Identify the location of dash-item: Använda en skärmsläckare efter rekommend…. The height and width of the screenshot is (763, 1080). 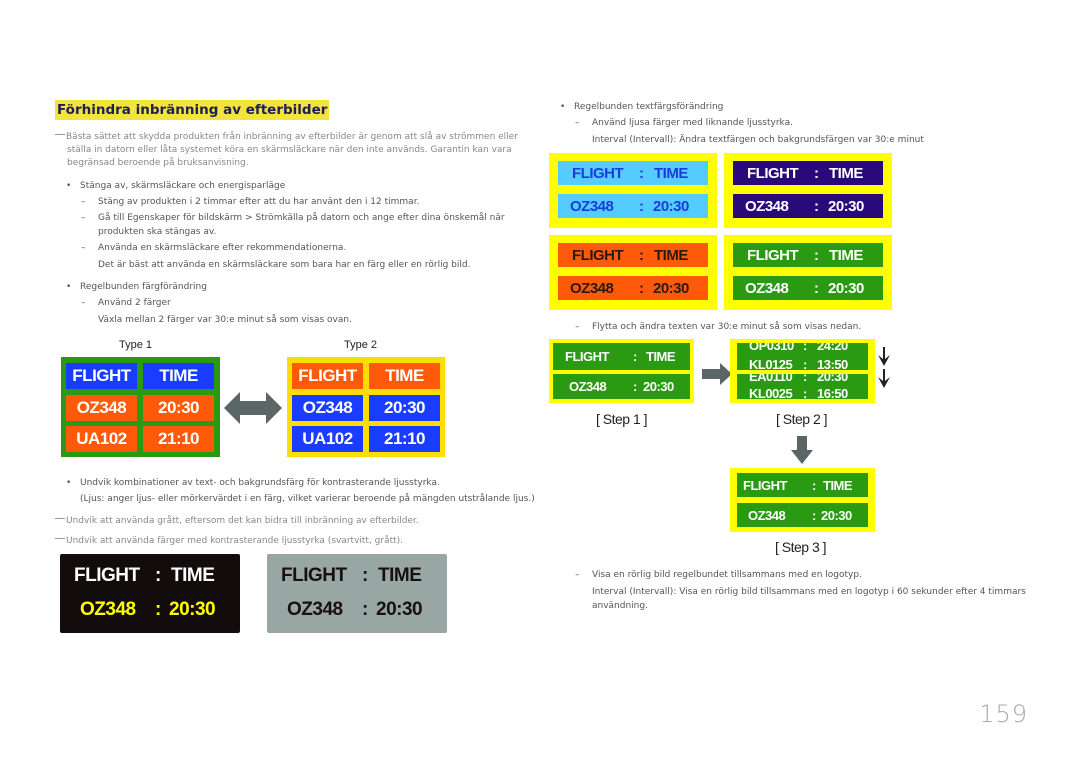
(213, 248).